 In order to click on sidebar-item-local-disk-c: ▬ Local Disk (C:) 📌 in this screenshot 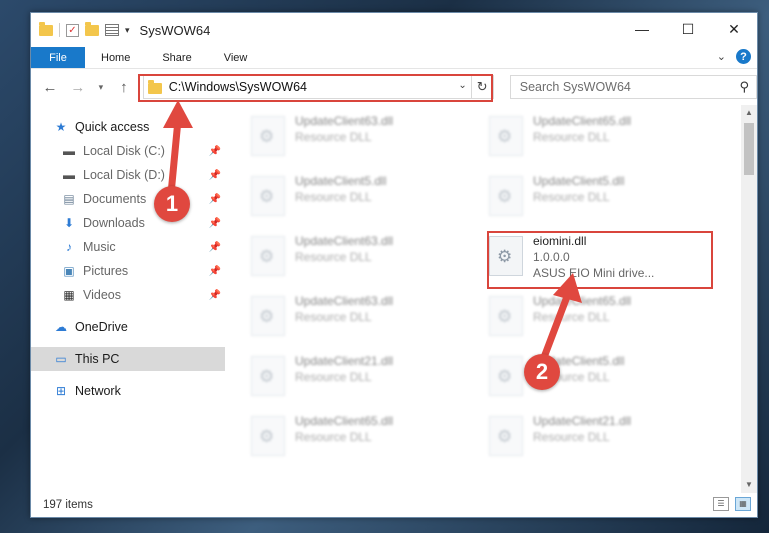, I will do `click(128, 151)`.